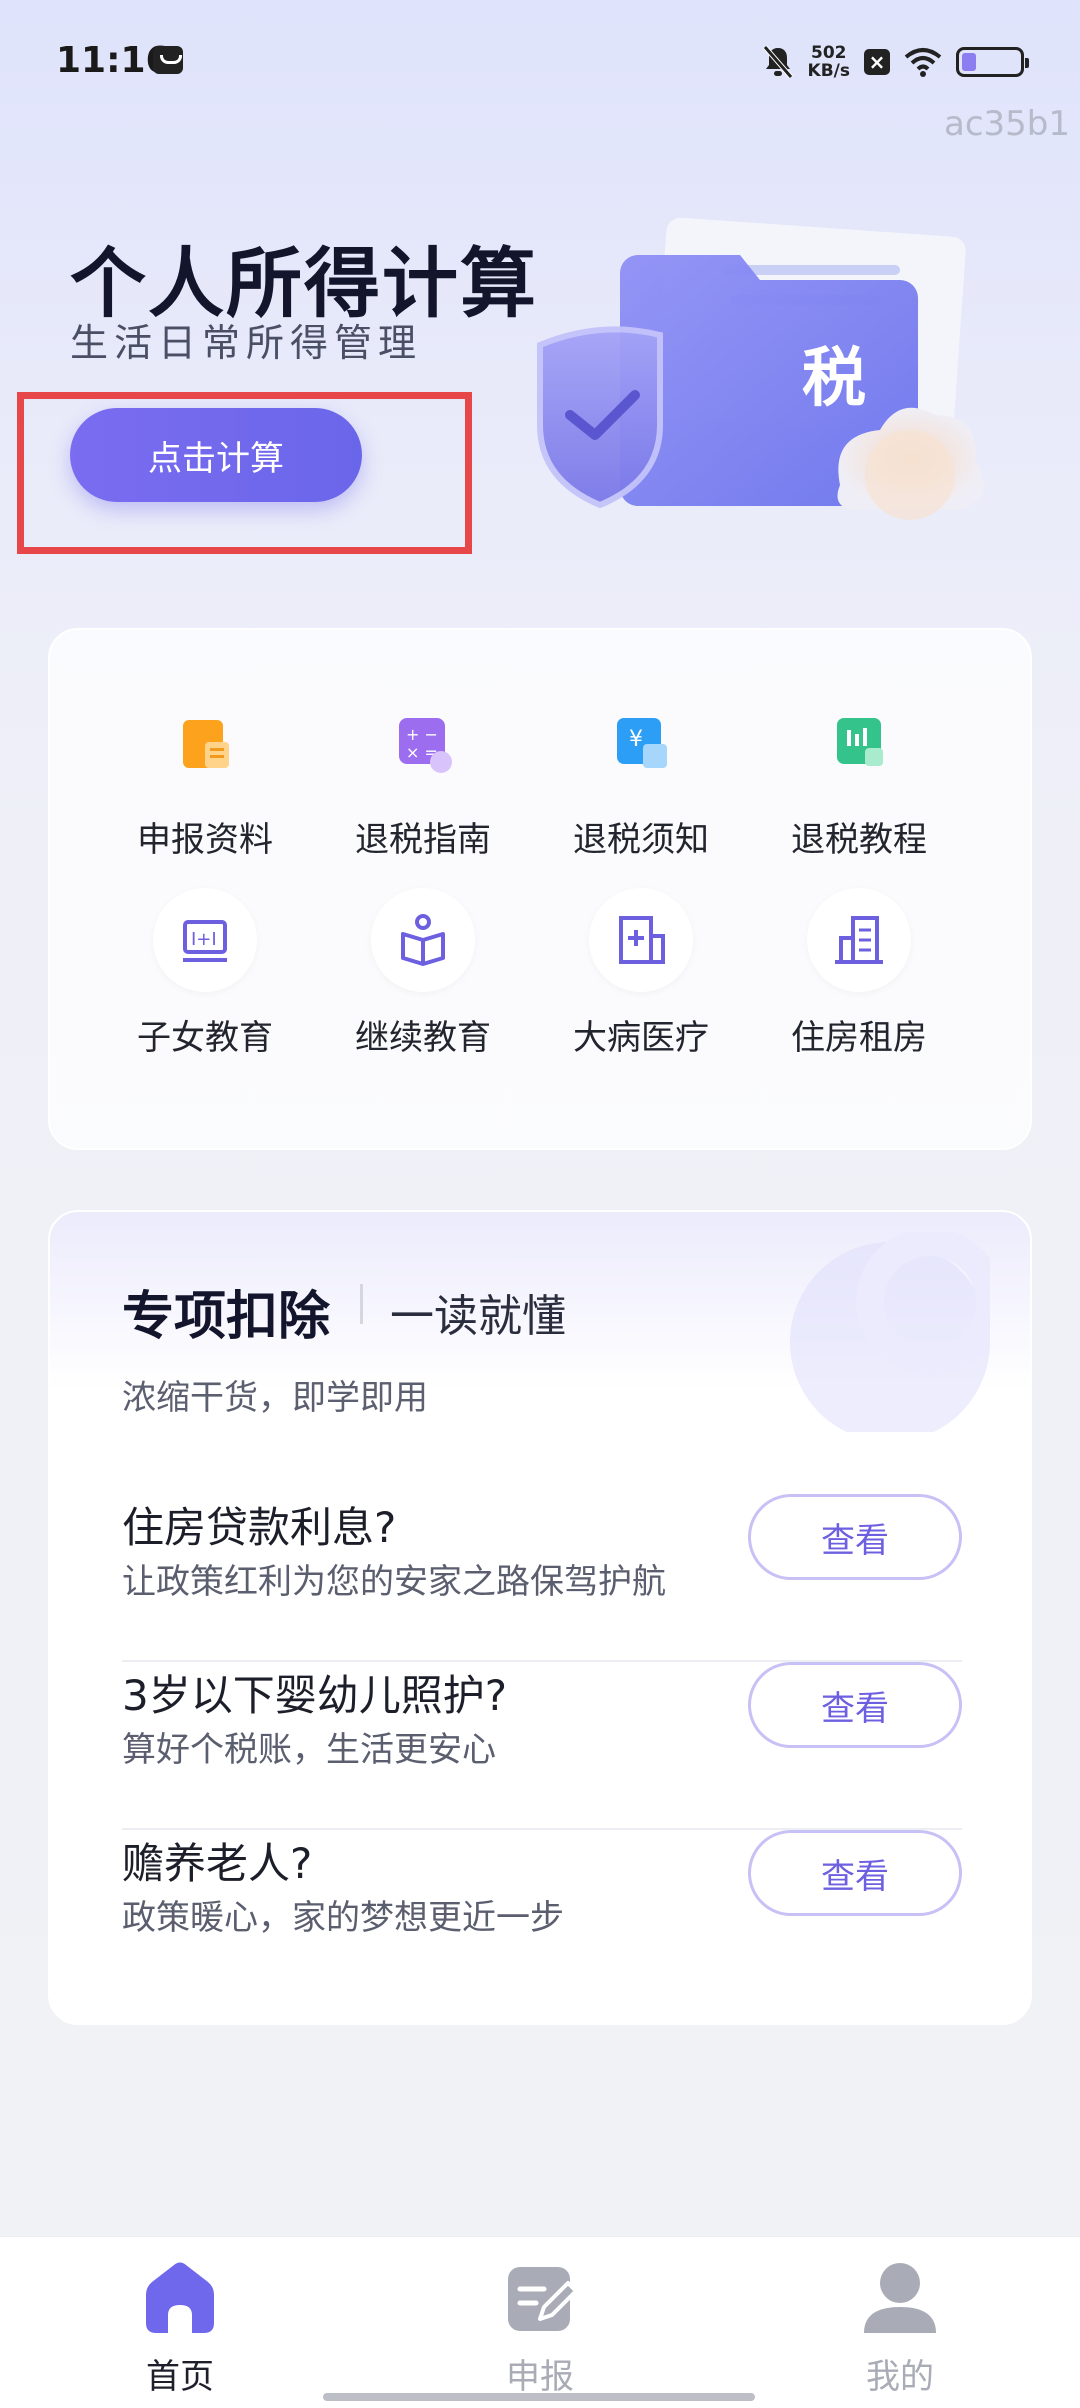  What do you see at coordinates (423, 940) in the screenshot?
I see `reading-person-icon` at bounding box center [423, 940].